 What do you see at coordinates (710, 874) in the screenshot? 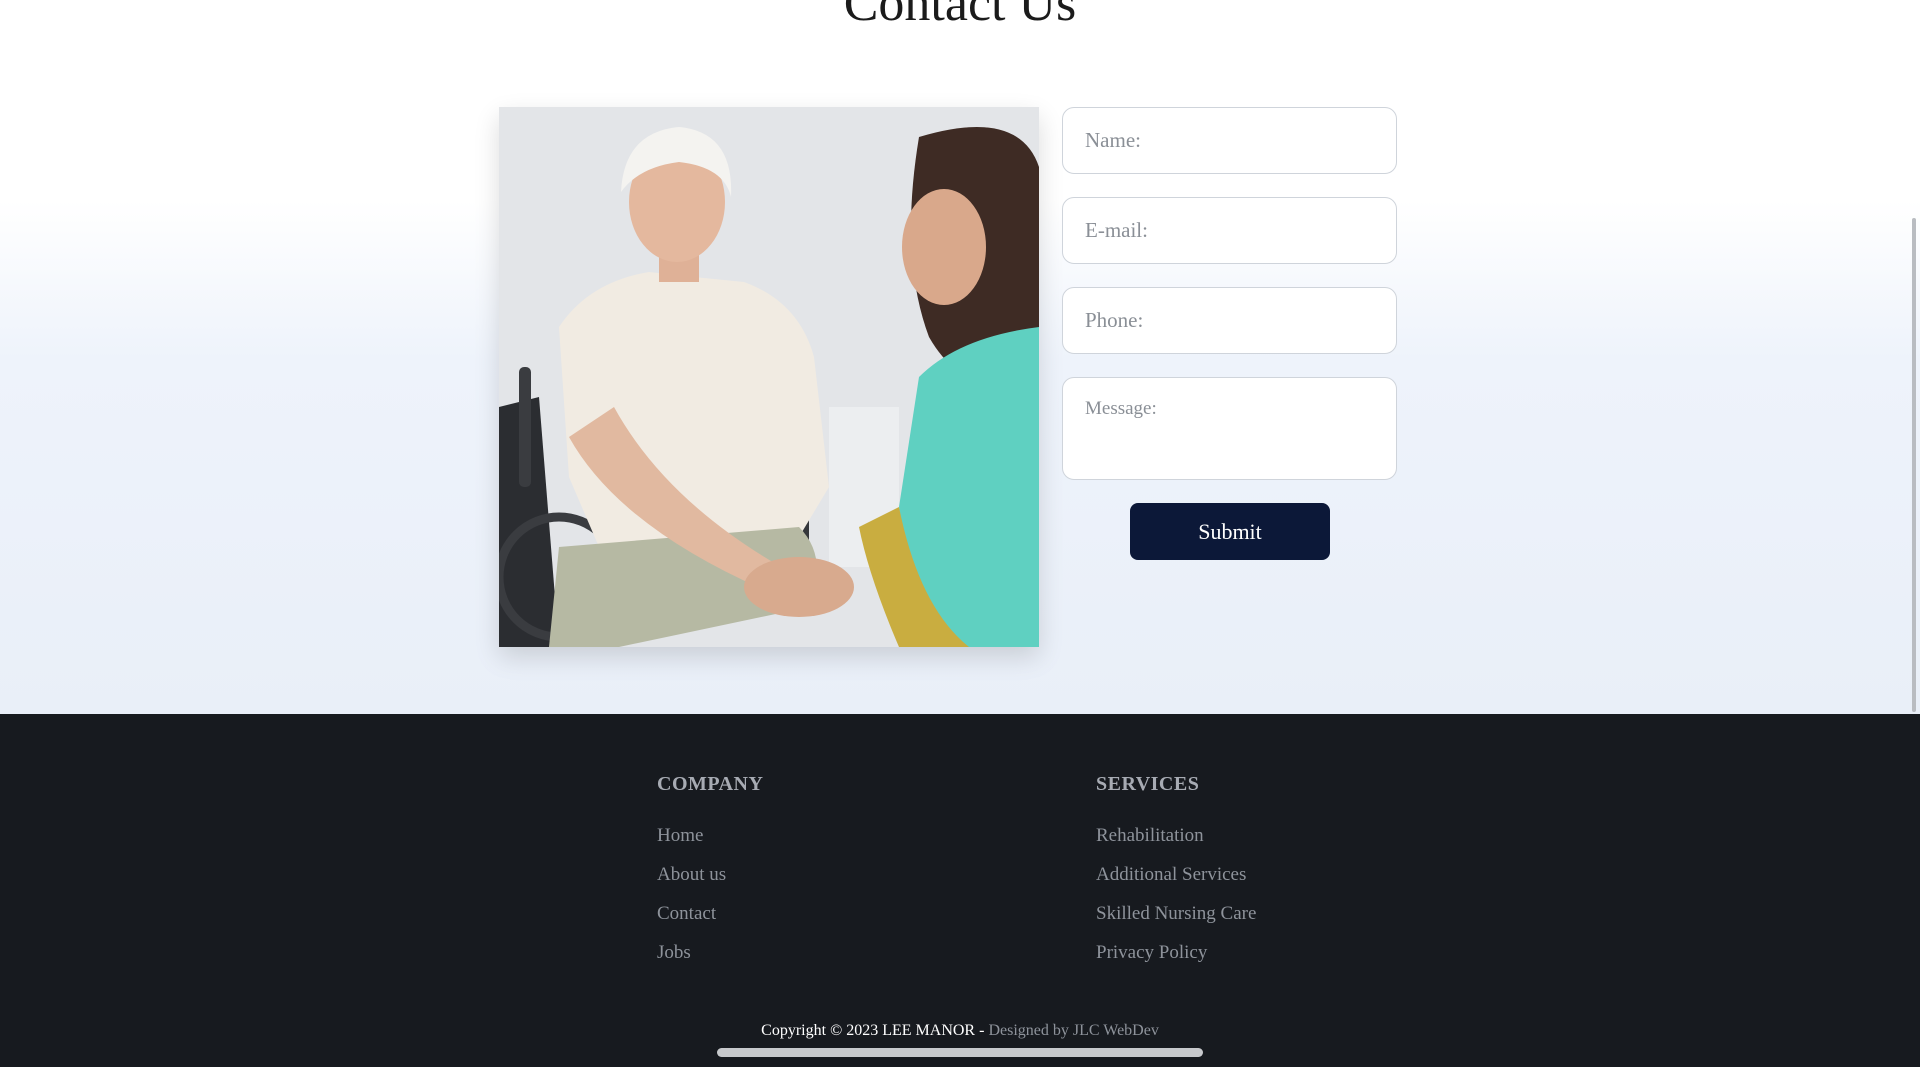
I see `footer-link-about-us: About us` at bounding box center [710, 874].